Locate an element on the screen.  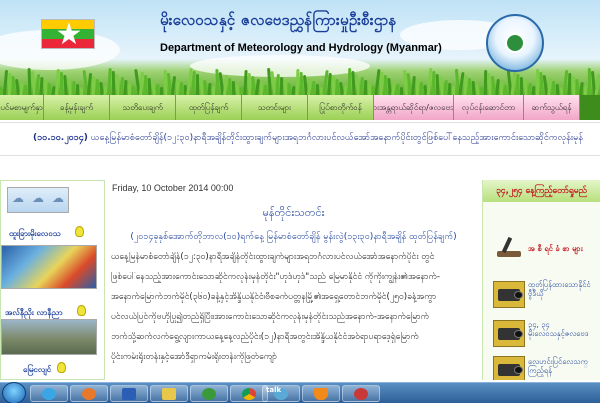
firefox-icon is located at coordinates (89, 394).